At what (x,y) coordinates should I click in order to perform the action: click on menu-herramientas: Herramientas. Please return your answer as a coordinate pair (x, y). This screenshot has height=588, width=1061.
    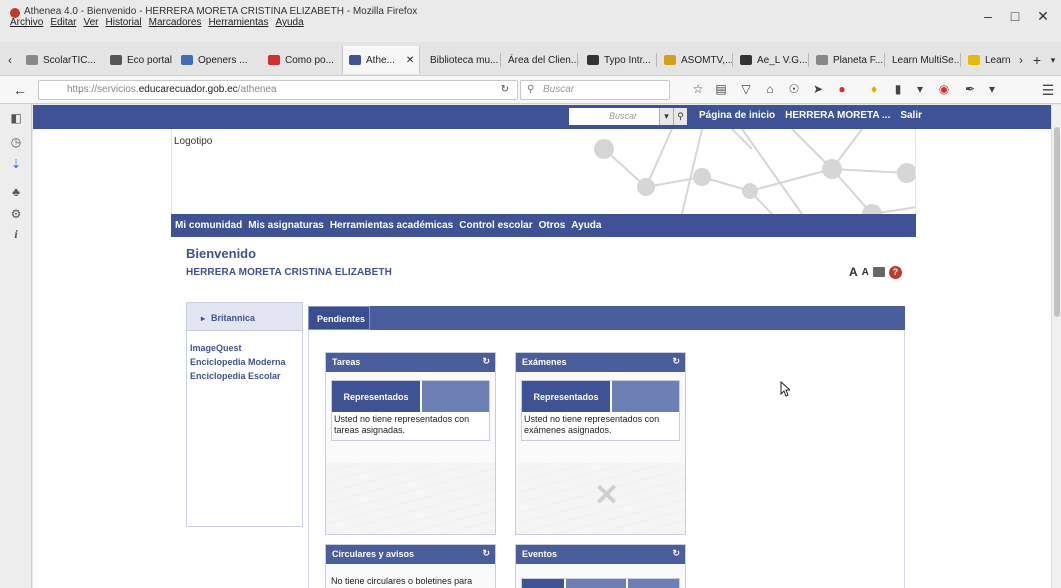
    Looking at the image, I should click on (238, 22).